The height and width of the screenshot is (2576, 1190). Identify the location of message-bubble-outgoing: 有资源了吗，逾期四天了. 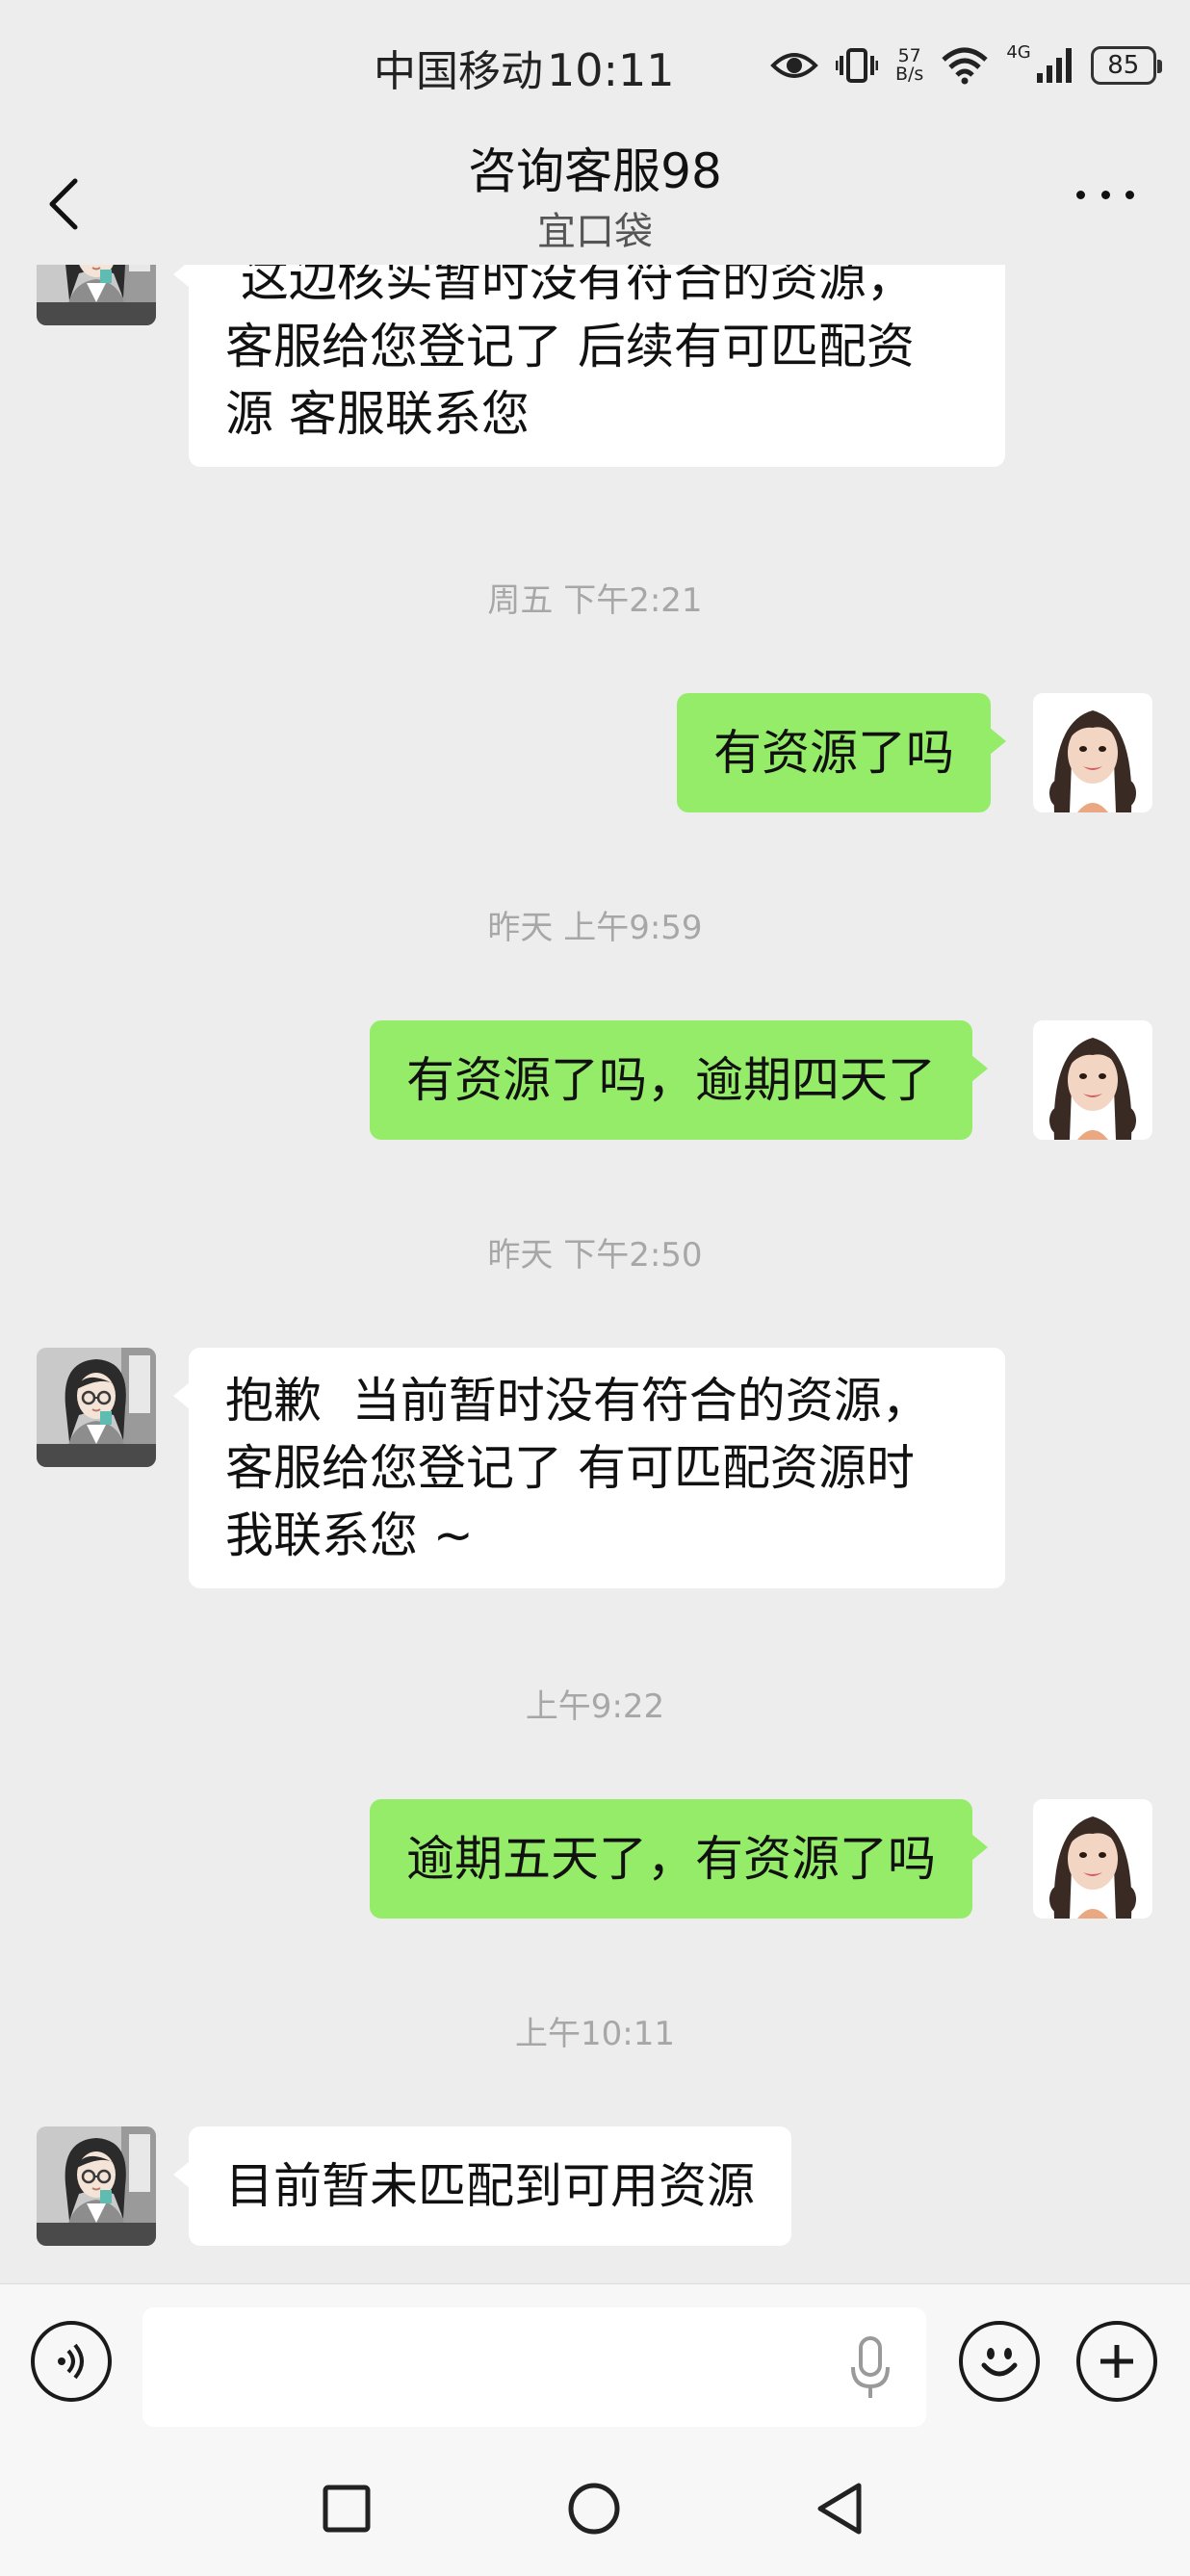
(679, 1080).